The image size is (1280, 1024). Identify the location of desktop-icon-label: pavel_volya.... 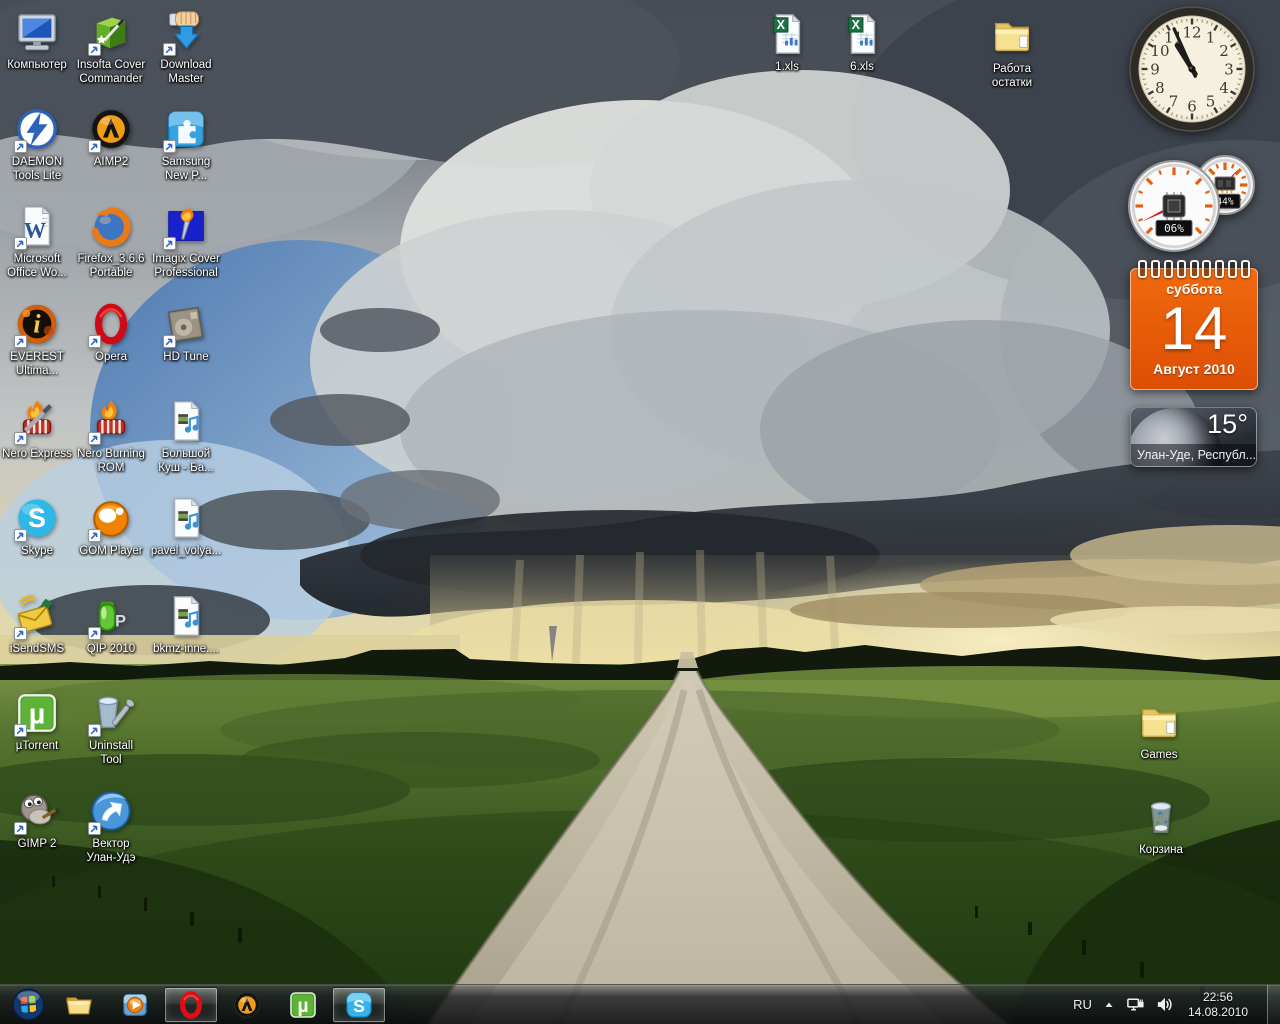
(186, 551).